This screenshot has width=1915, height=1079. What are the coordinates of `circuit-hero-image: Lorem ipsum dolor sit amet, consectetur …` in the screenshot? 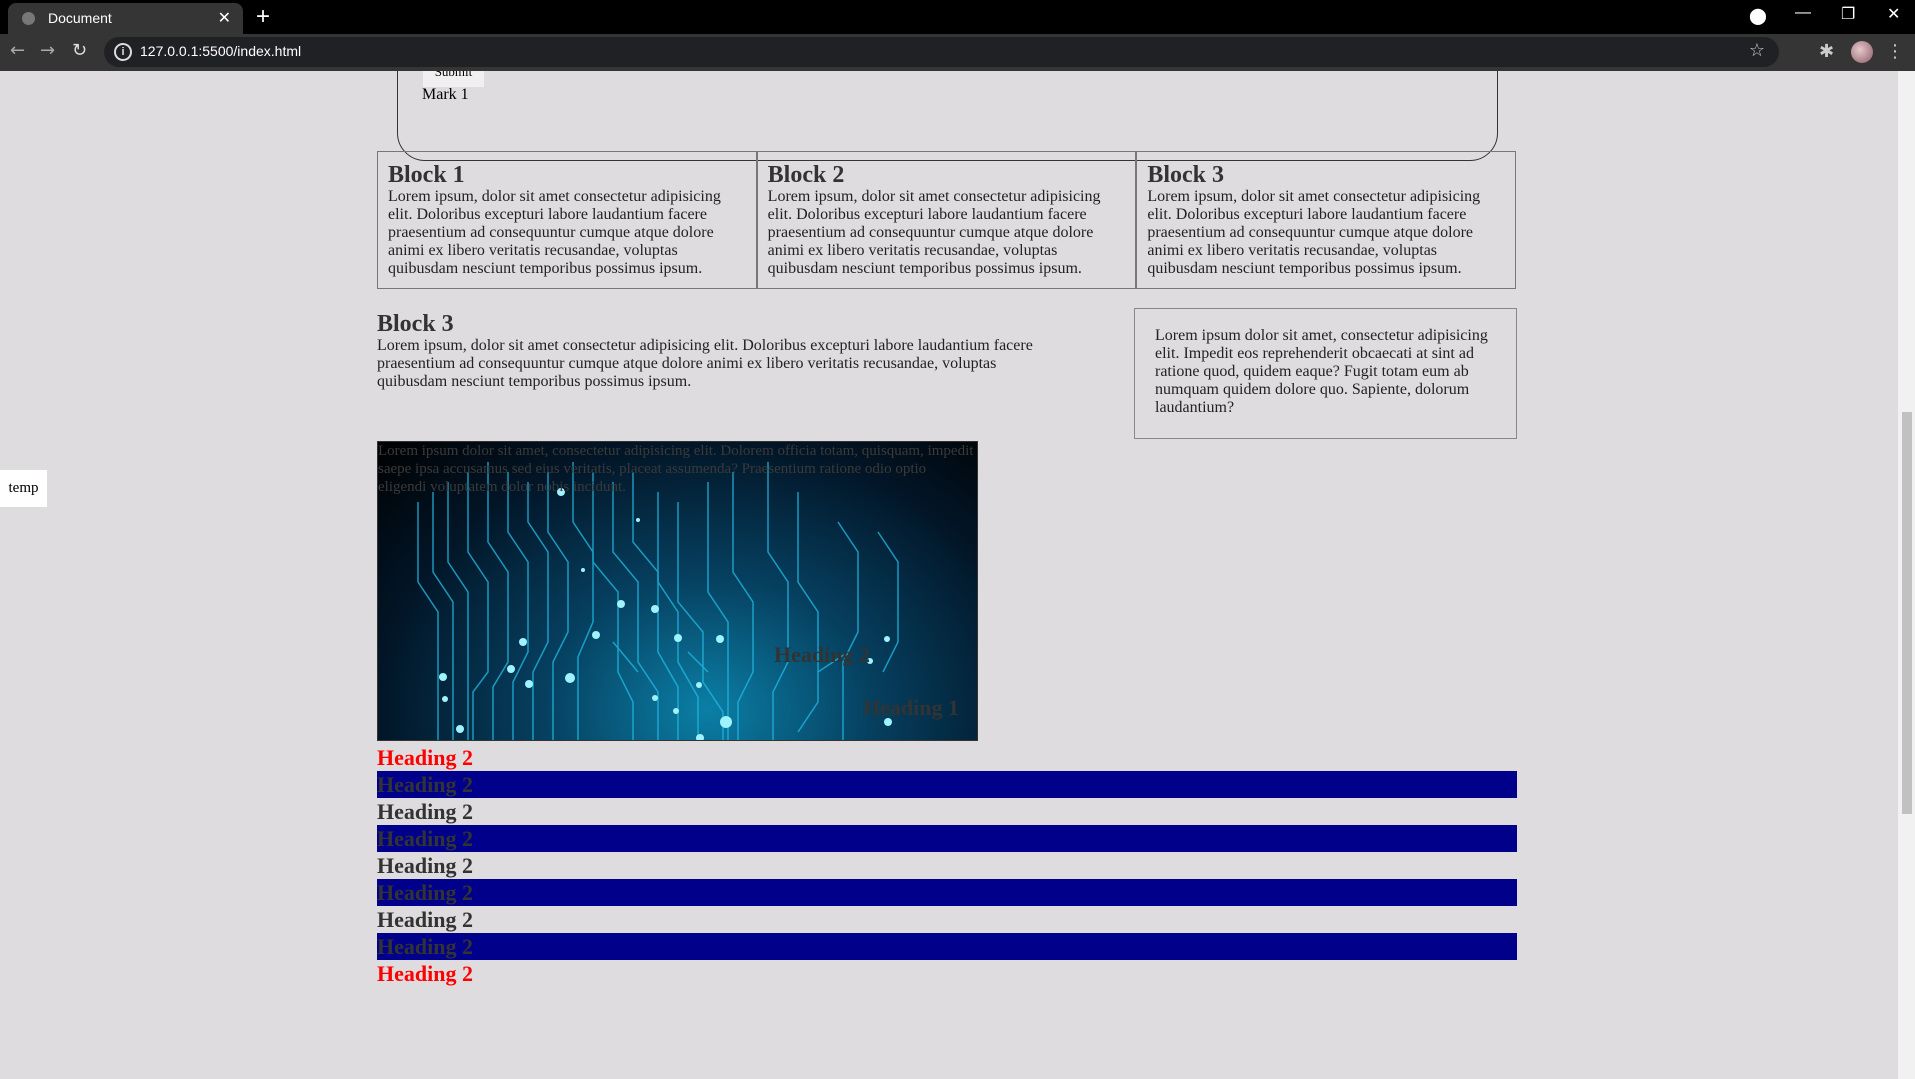 It's located at (677, 591).